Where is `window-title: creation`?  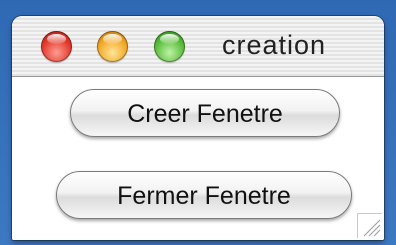
window-title: creation is located at coordinates (274, 45).